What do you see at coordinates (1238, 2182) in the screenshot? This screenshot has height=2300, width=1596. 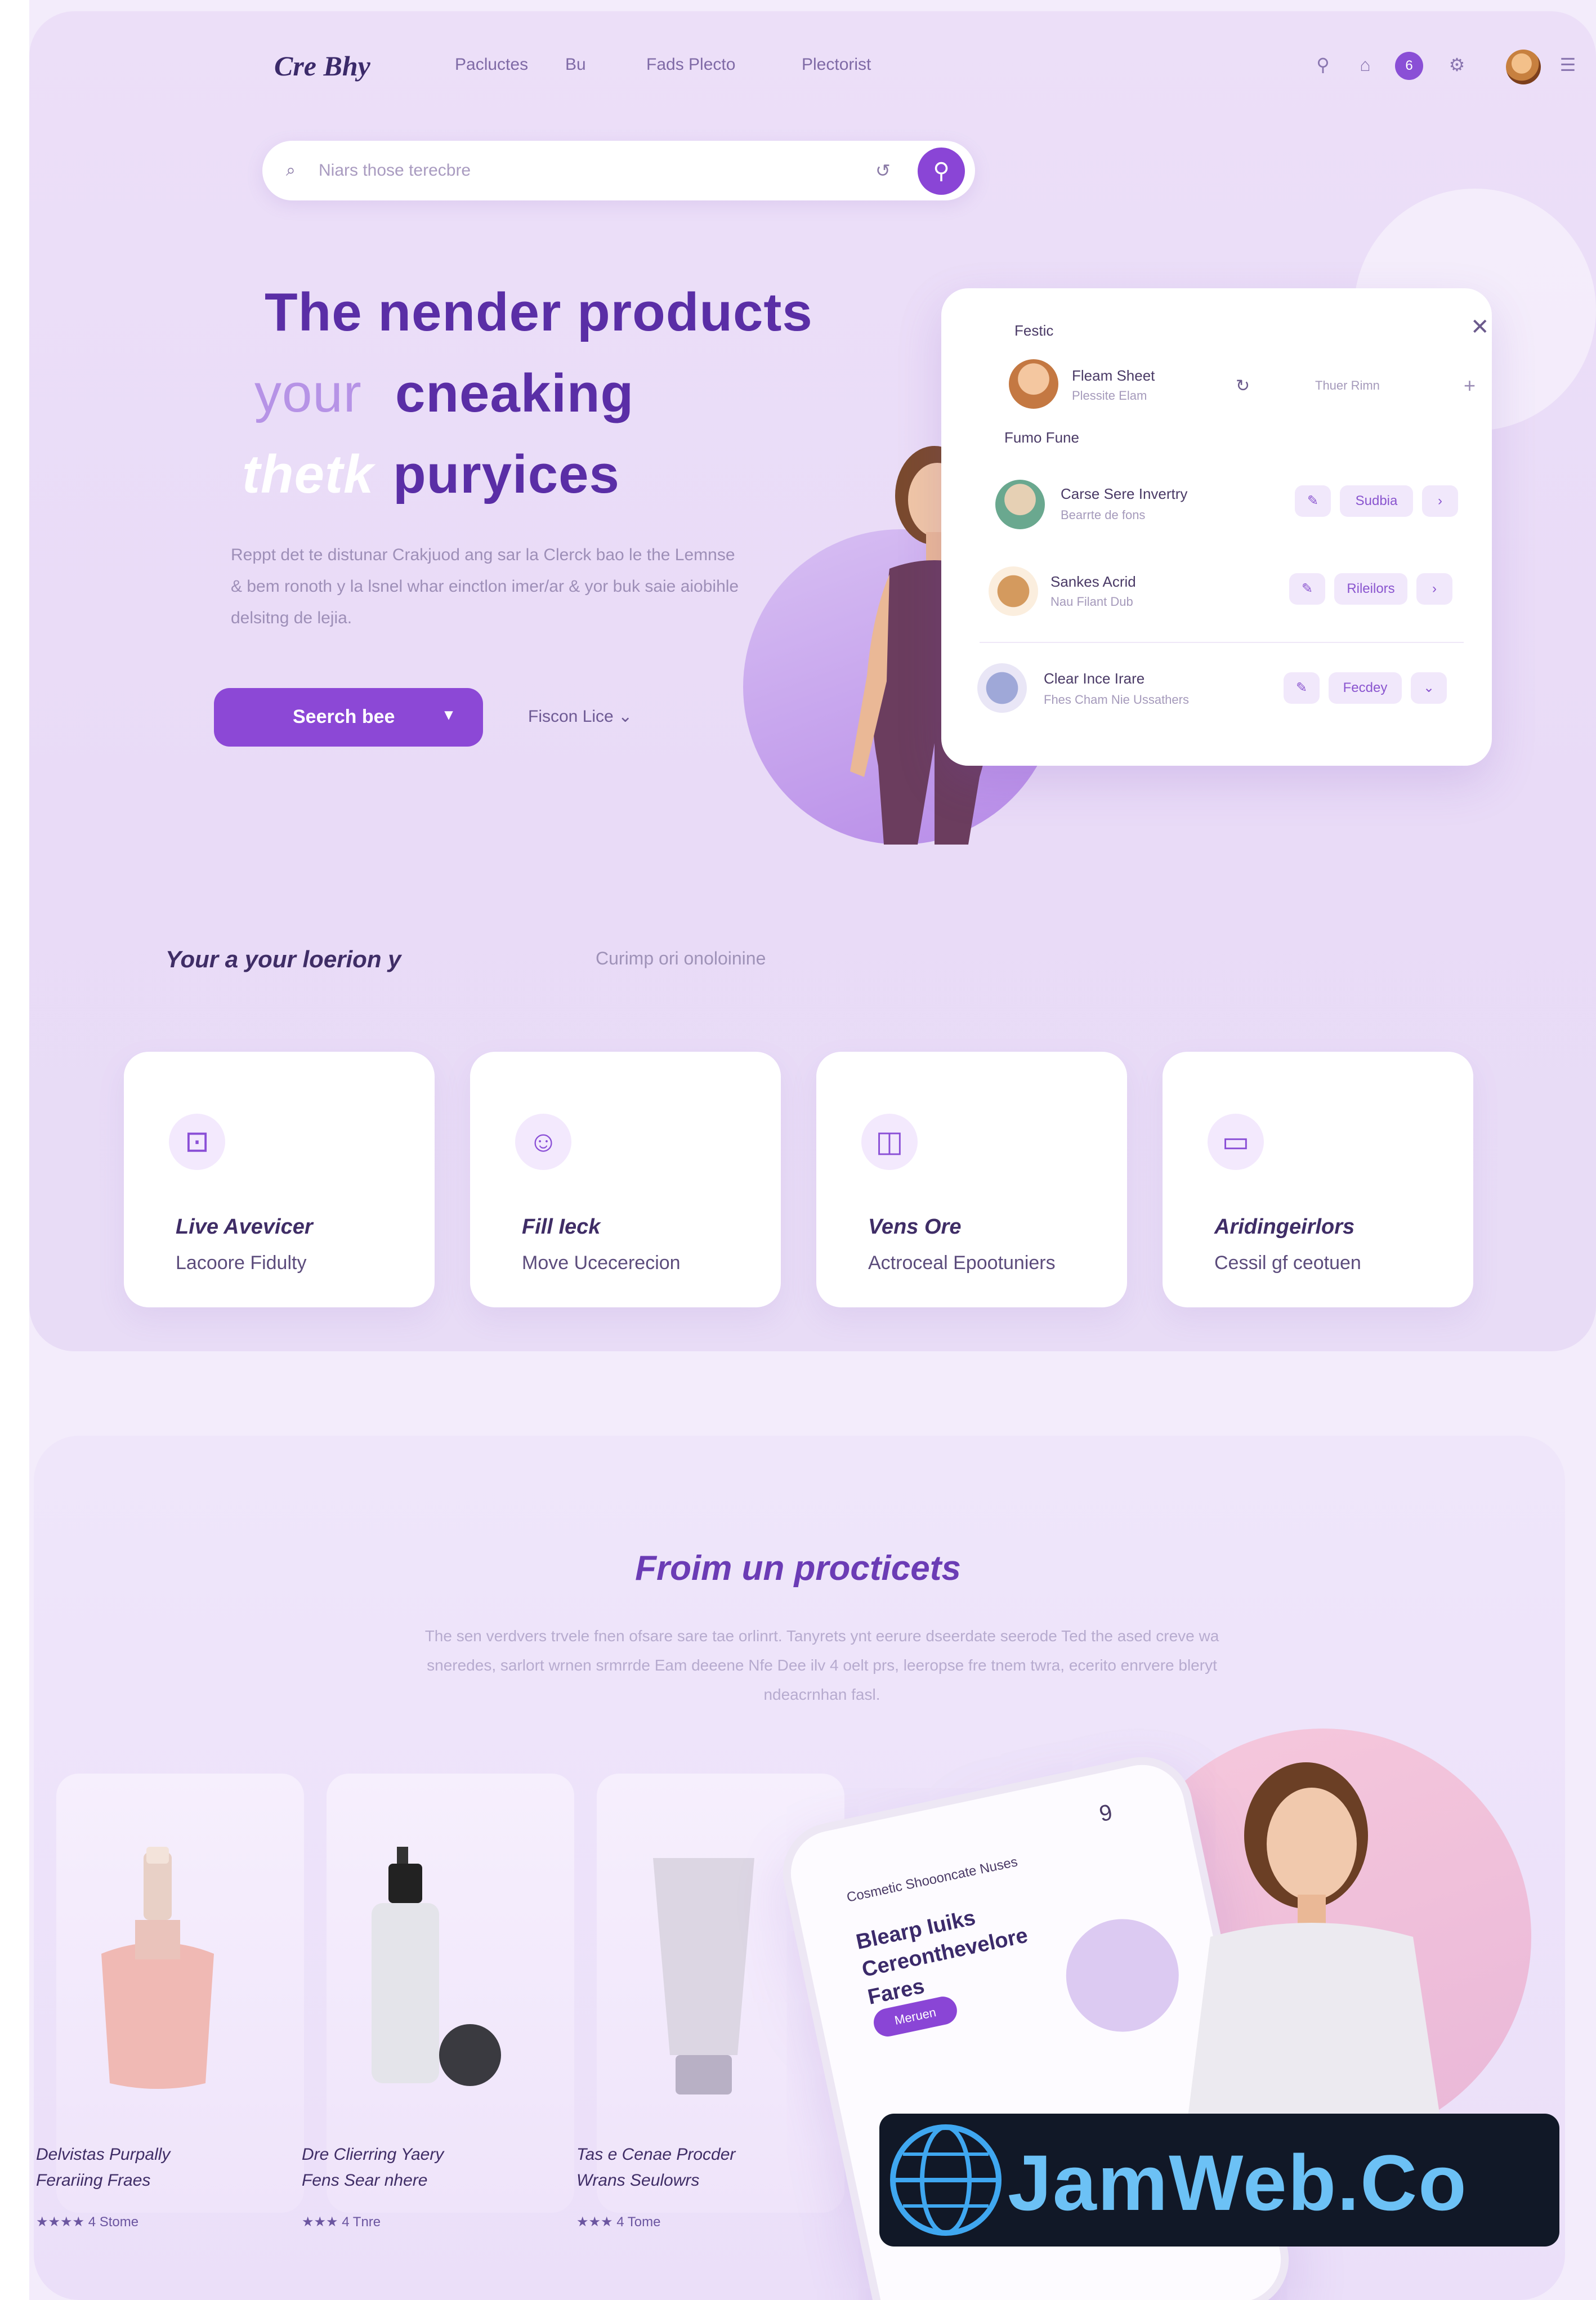 I see `watermark-text: JamWeb.Co` at bounding box center [1238, 2182].